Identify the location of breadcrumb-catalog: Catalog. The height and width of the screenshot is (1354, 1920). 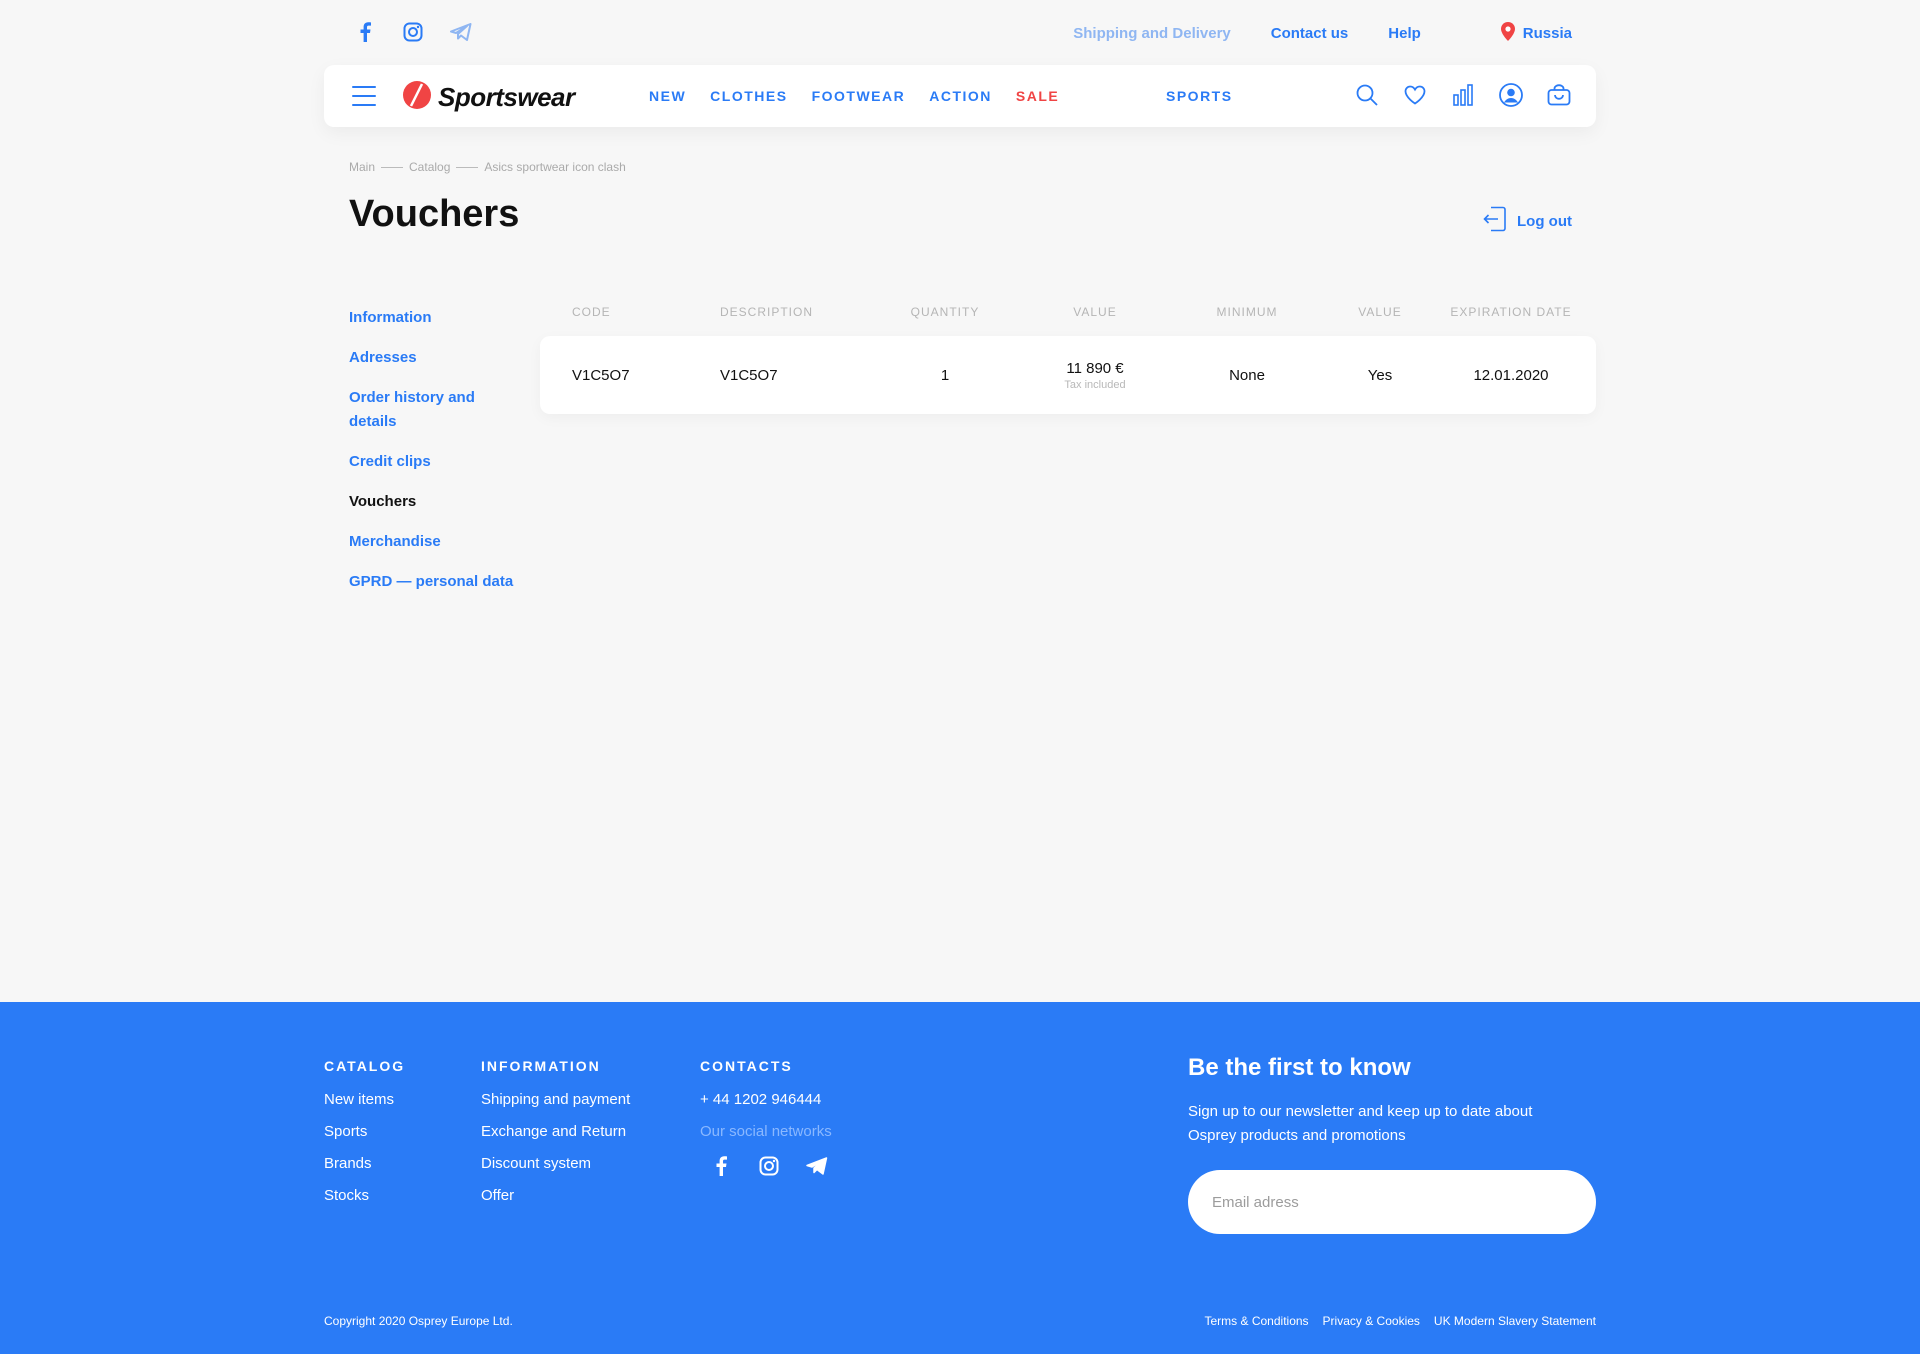
(429, 167).